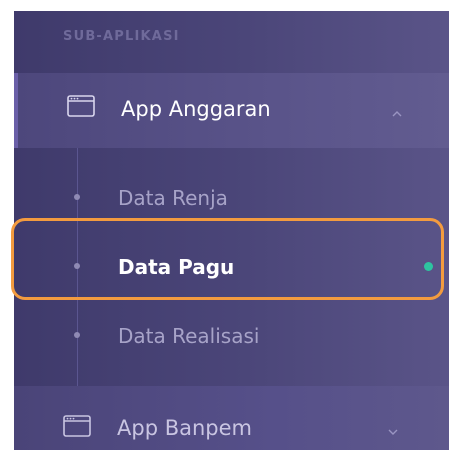 This screenshot has width=449, height=450. What do you see at coordinates (196, 109) in the screenshot?
I see `menu-label-app-anggaran: App Anggaran` at bounding box center [196, 109].